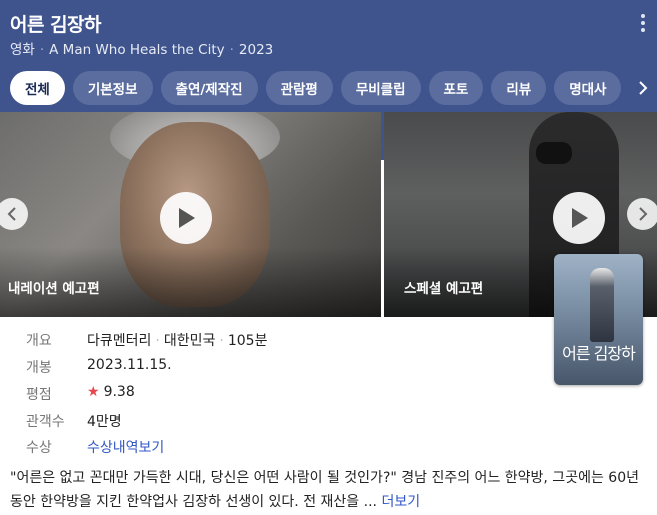 This screenshot has width=657, height=515. I want to click on info-value: 다큐멘터리 · 대한민국 · 105분, so click(177, 340).